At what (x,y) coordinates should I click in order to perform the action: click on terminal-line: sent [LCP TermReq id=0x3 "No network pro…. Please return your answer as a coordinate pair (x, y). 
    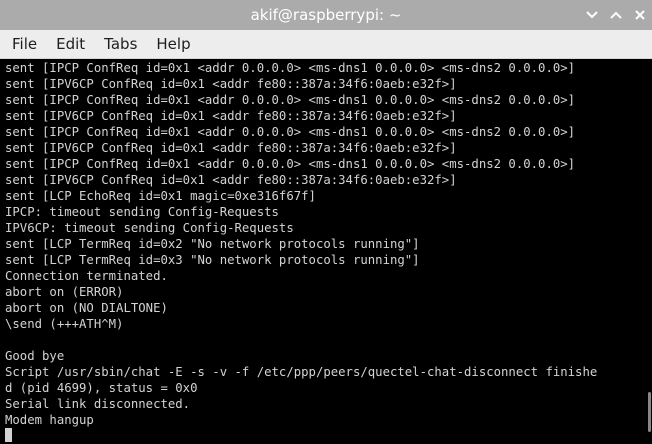
    Looking at the image, I should click on (212, 260).